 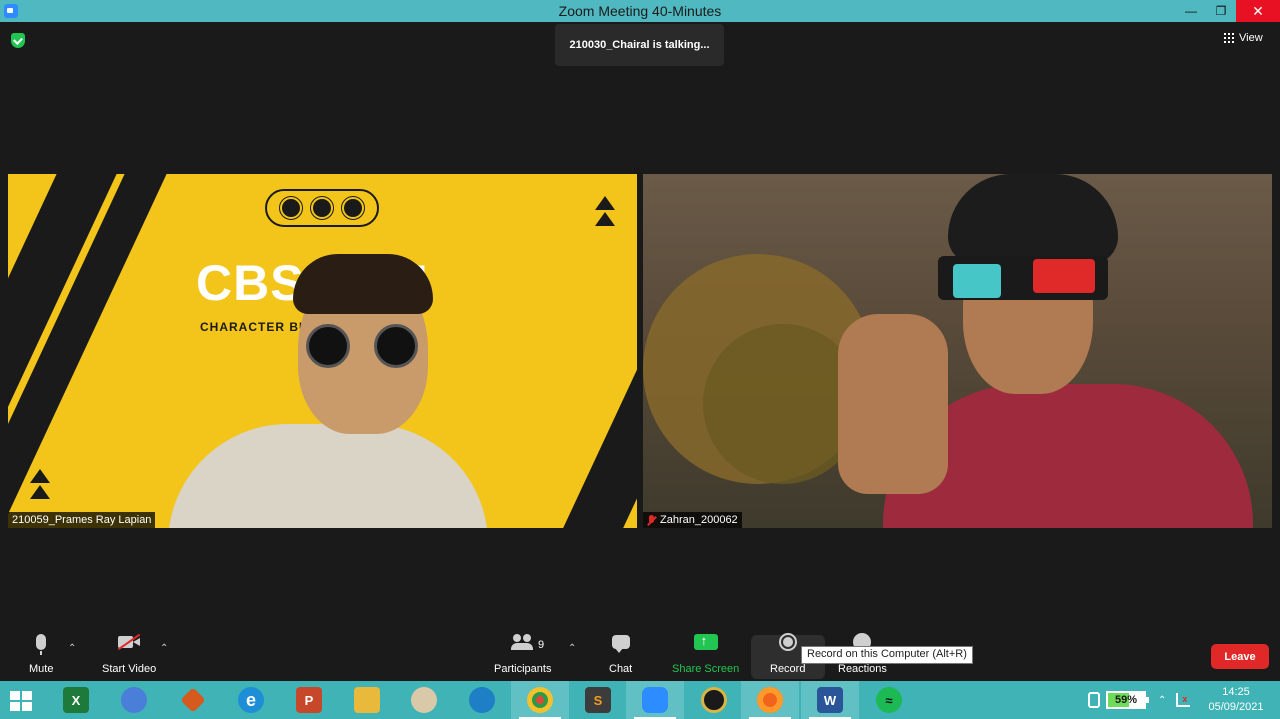 I want to click on clock-time: 14:25, so click(x=1236, y=692).